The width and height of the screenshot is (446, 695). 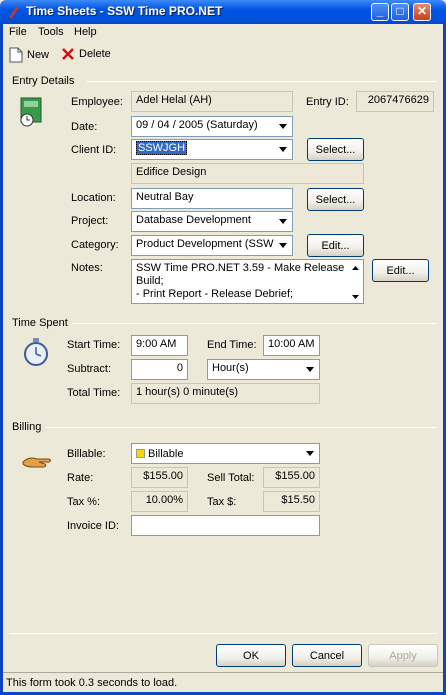 I want to click on date-picker: 09 / 04 / 2005 (Saturday), so click(x=212, y=126).